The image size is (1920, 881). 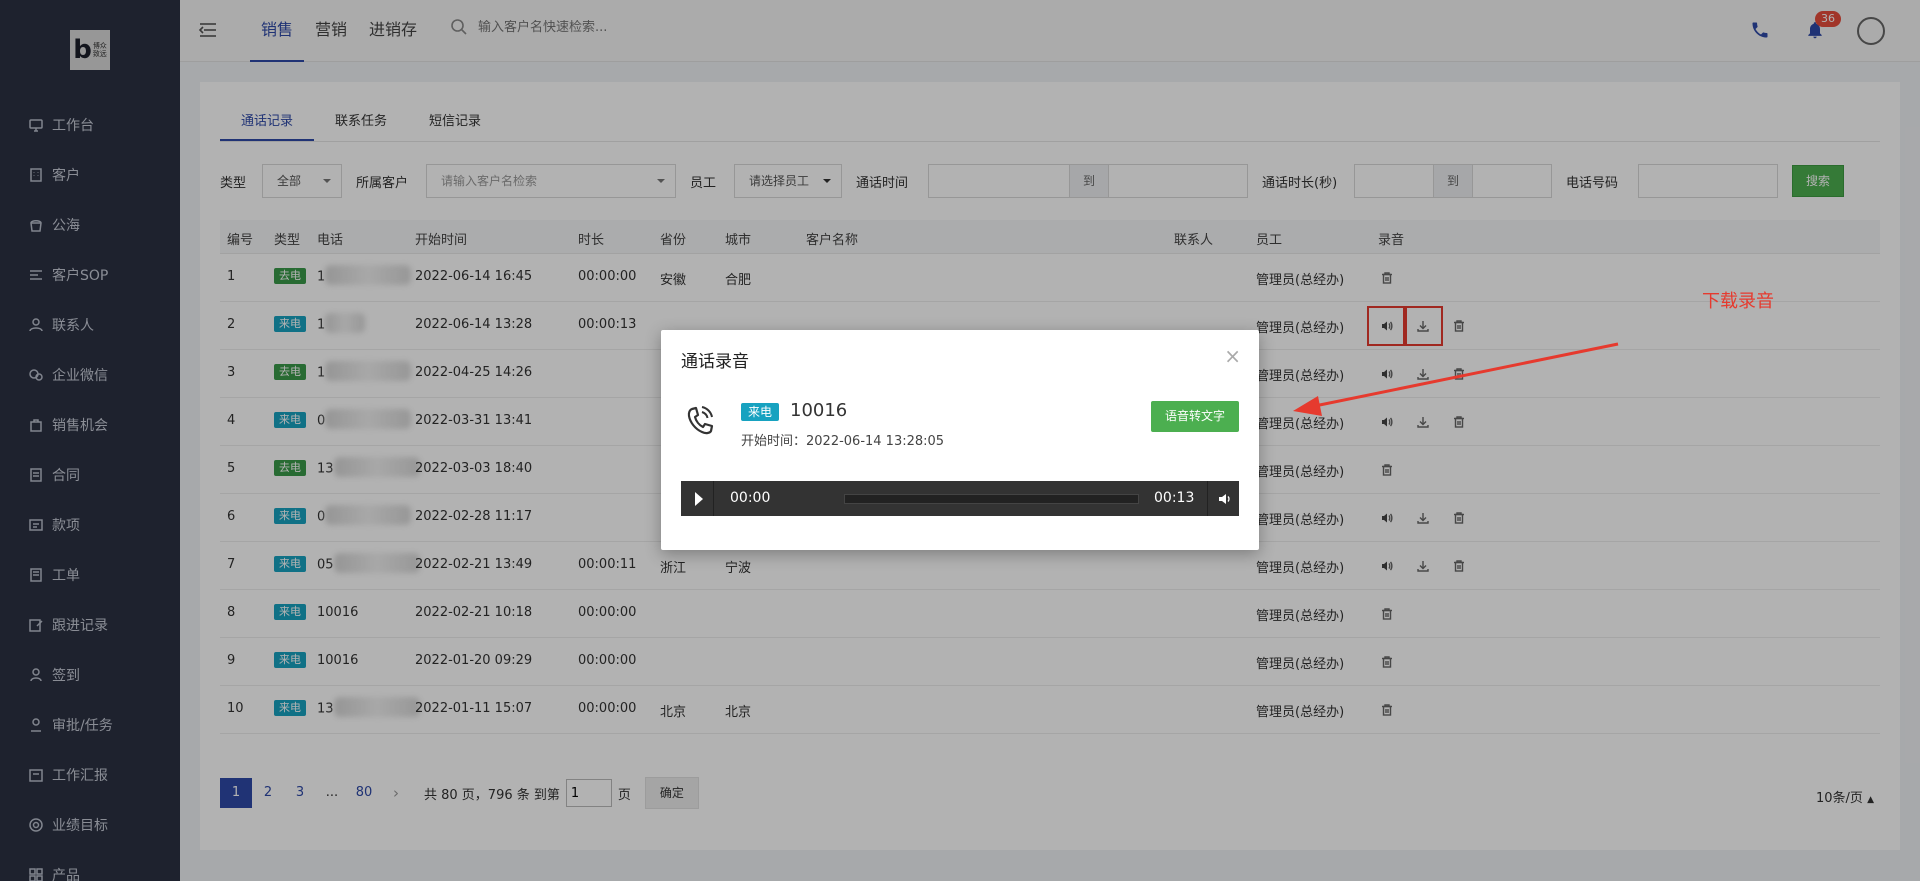 I want to click on call-type-tag: 来电, so click(x=760, y=412).